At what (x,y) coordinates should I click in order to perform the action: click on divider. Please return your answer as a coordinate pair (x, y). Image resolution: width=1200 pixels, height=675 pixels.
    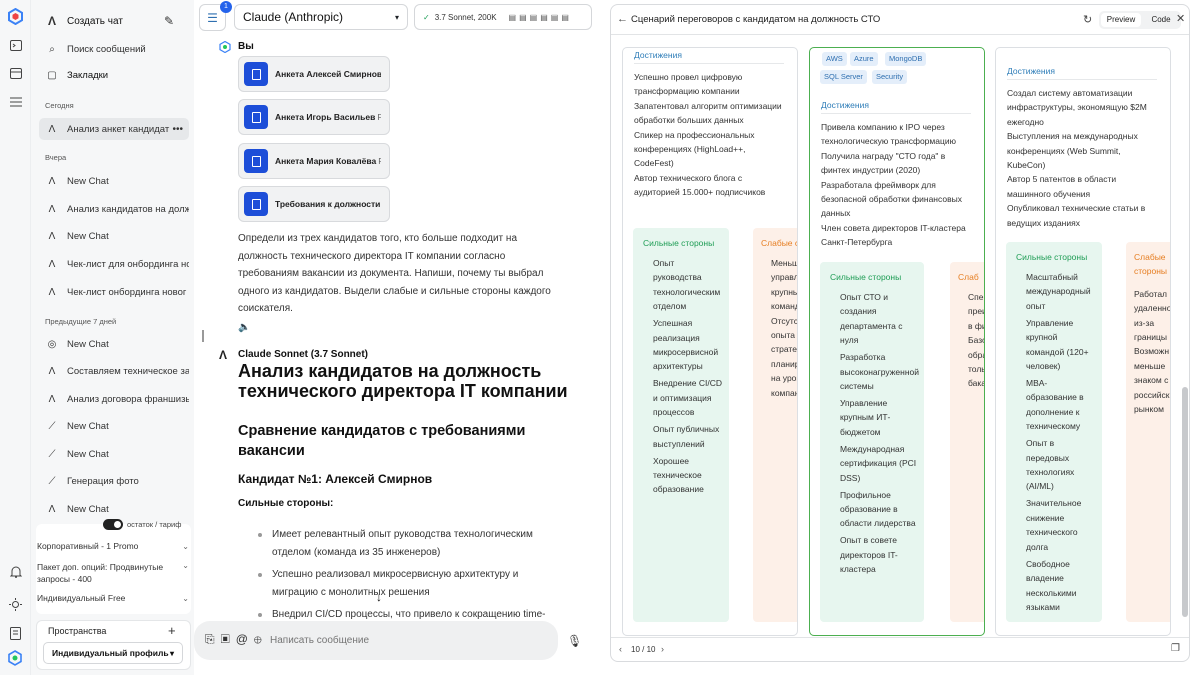
    Looking at the image, I should click on (896, 113).